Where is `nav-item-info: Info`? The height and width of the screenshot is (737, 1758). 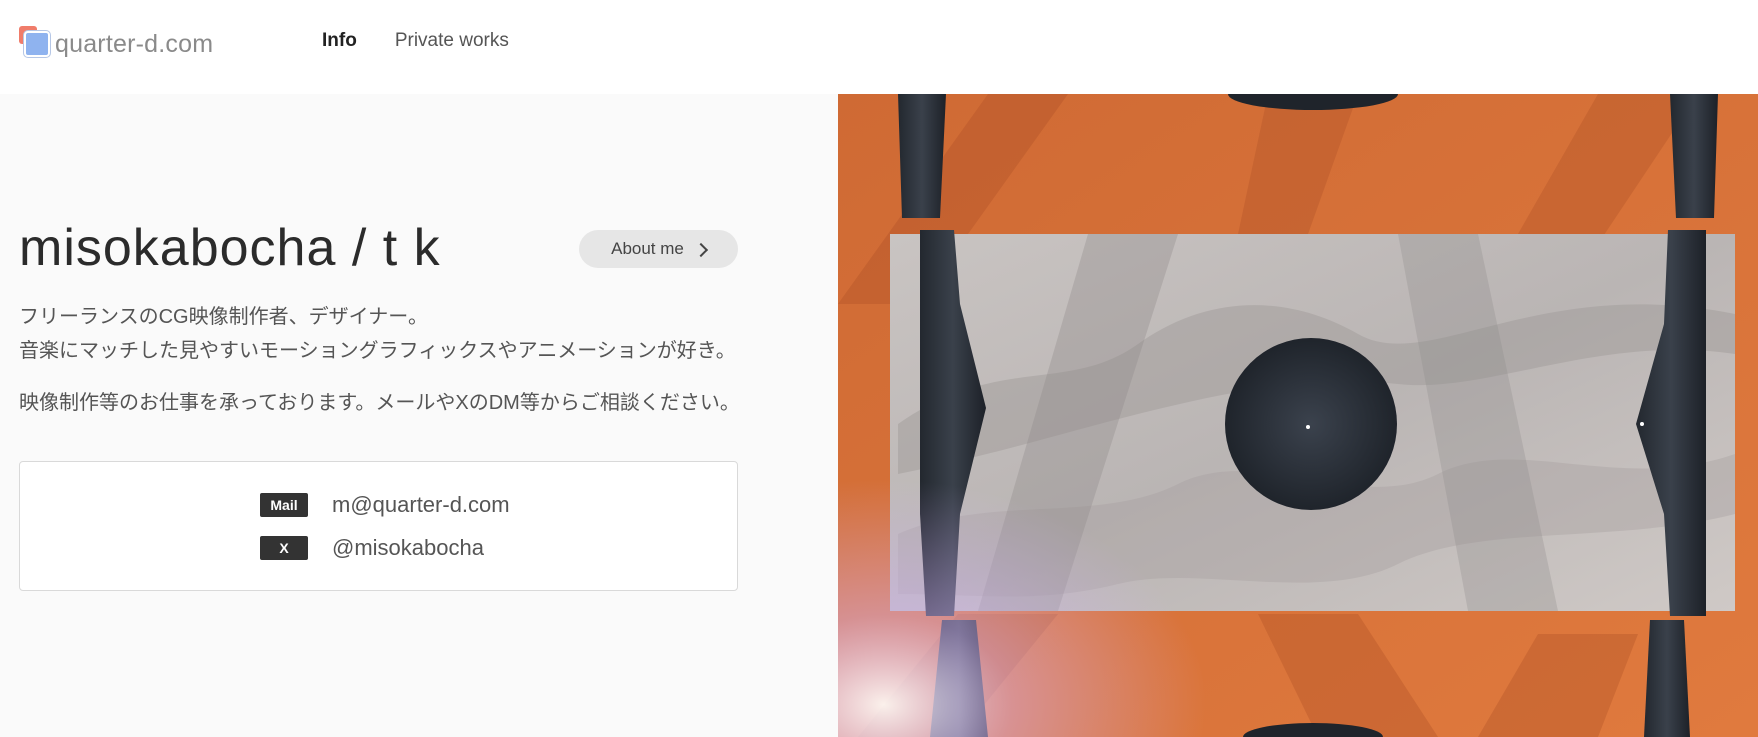 nav-item-info: Info is located at coordinates (339, 41).